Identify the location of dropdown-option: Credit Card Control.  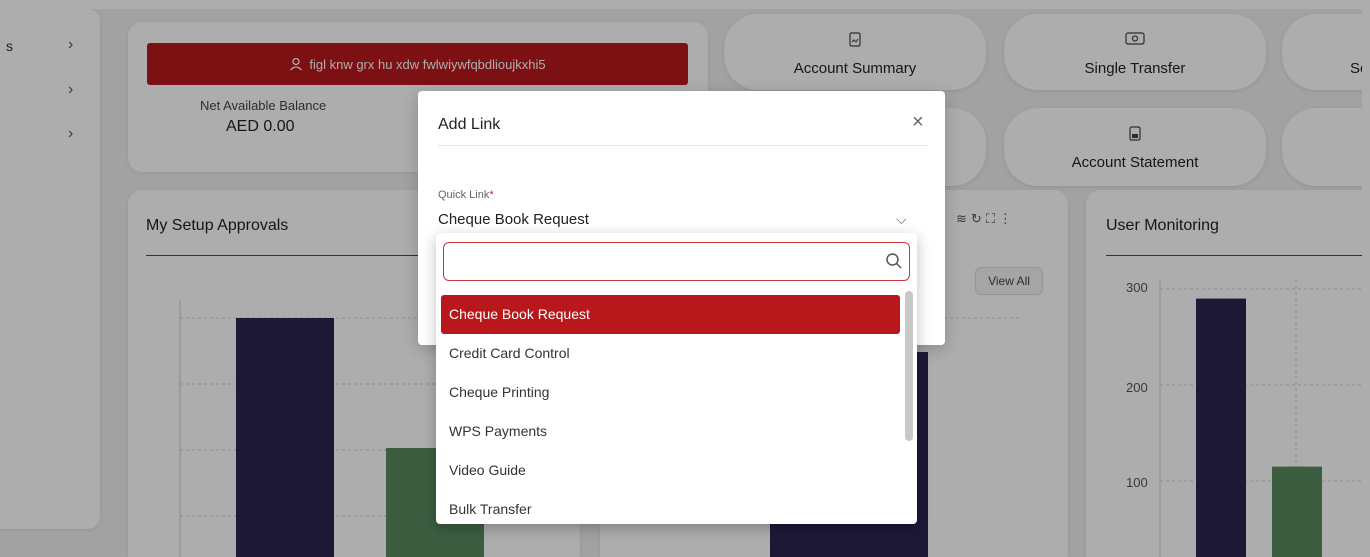
(670, 353).